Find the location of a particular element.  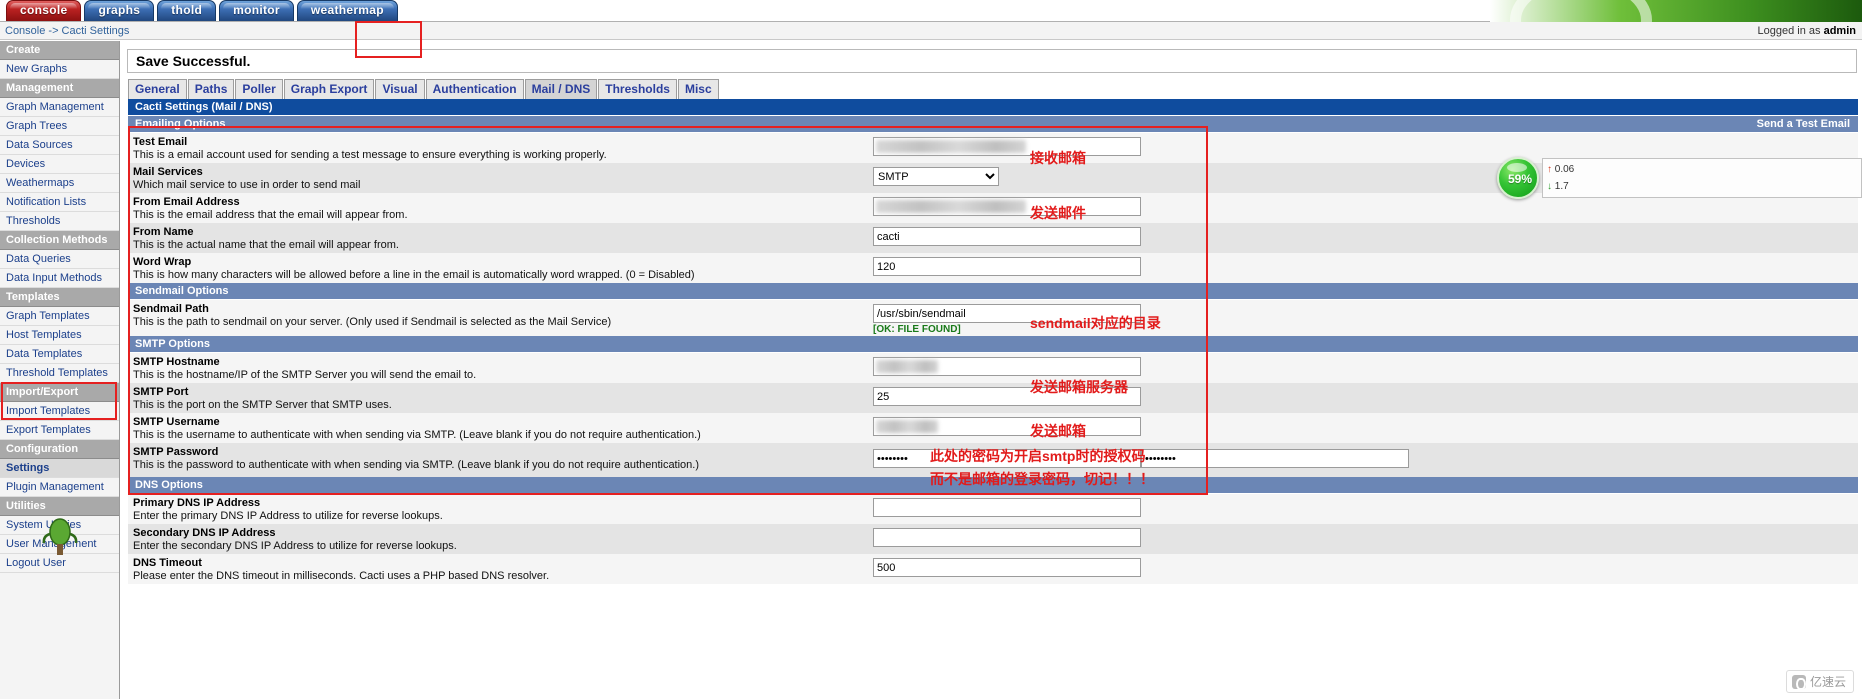

secondary-dns-ip-address-input is located at coordinates (1007, 537).